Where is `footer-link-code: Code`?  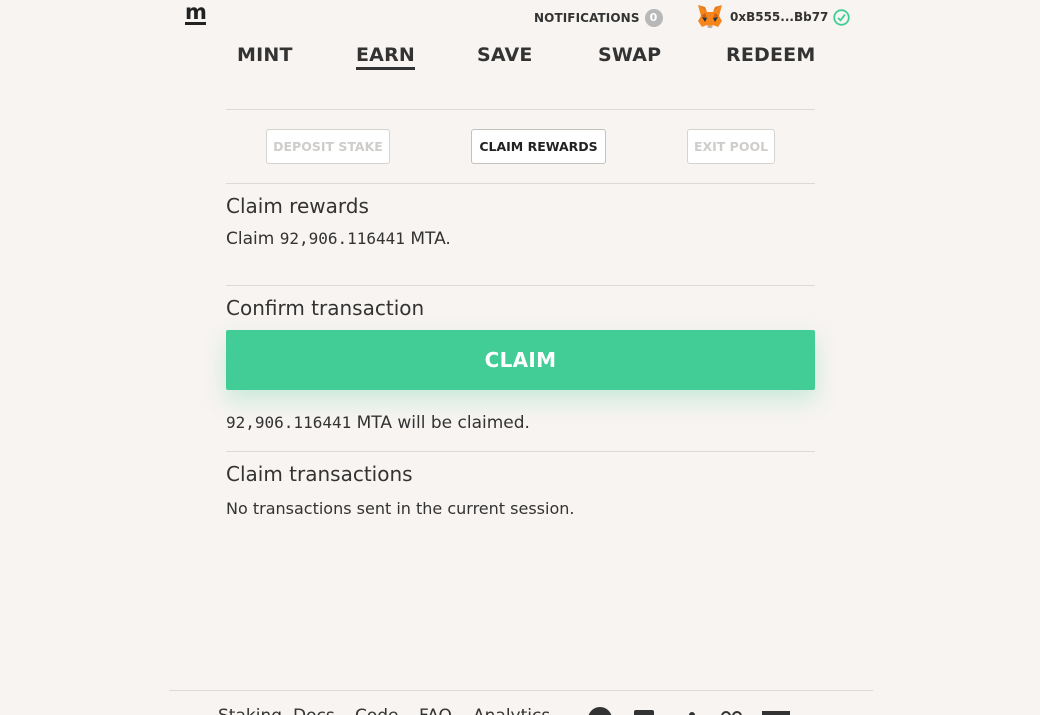 footer-link-code: Code is located at coordinates (377, 710).